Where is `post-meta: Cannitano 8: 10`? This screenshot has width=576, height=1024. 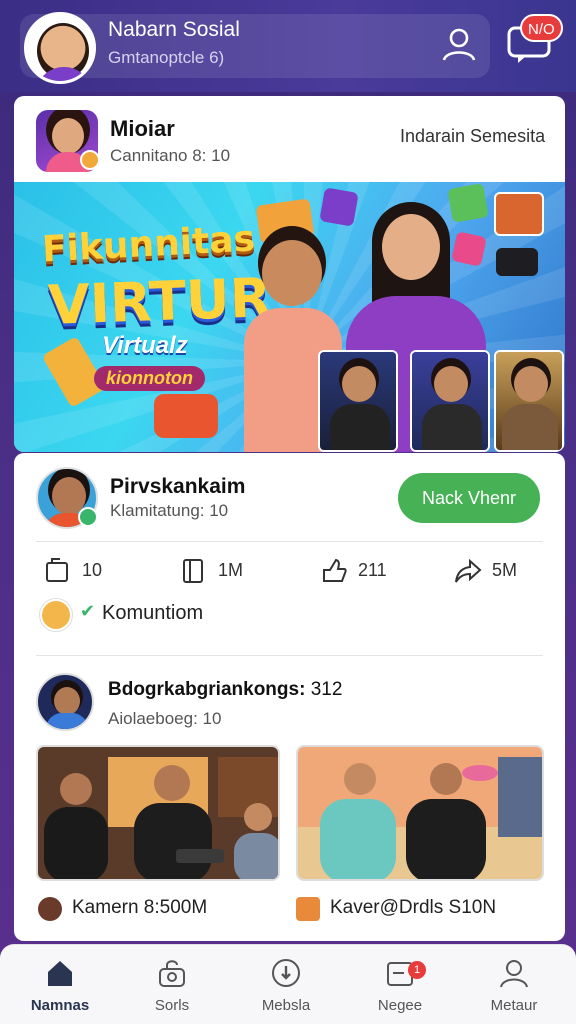
post-meta: Cannitano 8: 10 is located at coordinates (170, 155).